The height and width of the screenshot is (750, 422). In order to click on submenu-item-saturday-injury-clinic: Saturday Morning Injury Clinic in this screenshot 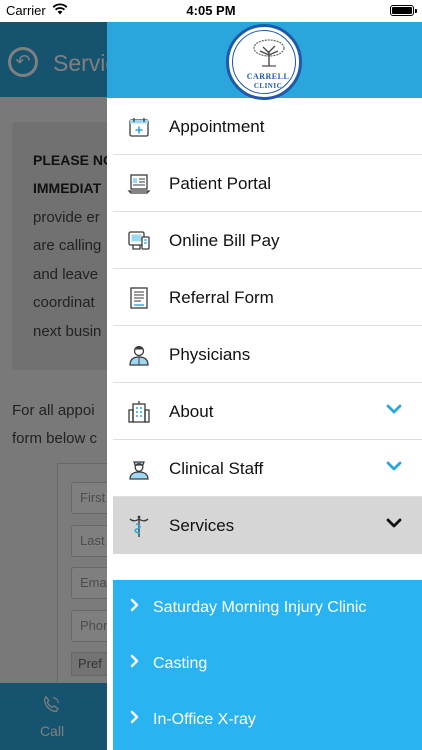, I will do `click(267, 608)`.